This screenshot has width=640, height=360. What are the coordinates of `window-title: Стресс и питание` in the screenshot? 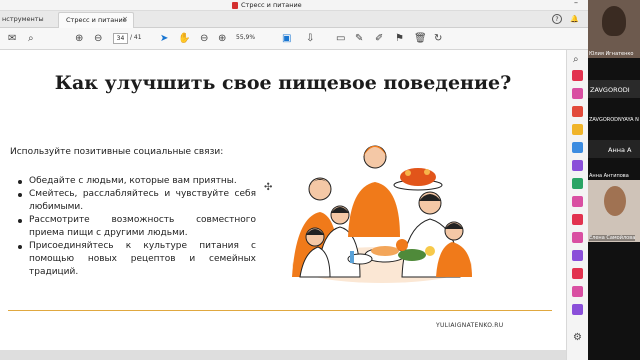 It's located at (267, 5).